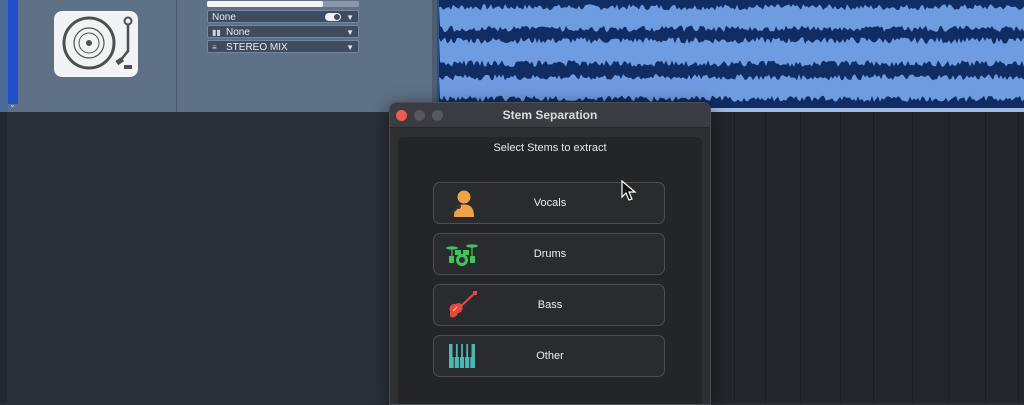  I want to click on collapse-icon: ⌄, so click(13, 104).